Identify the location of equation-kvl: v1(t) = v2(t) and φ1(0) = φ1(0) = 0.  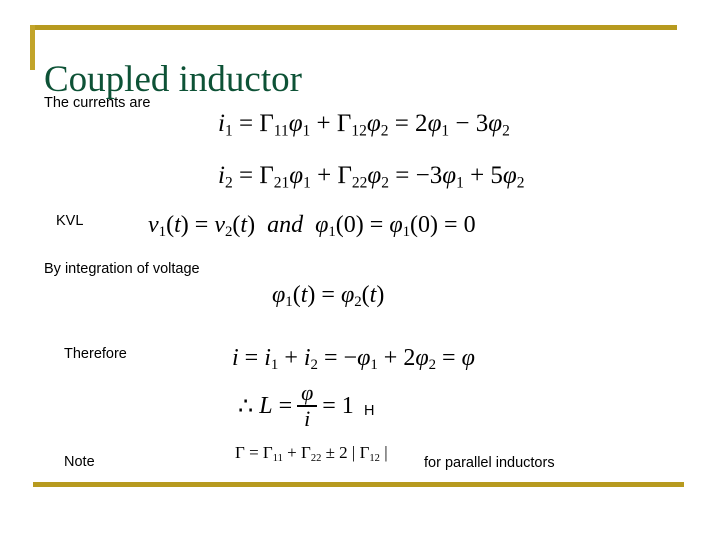
(312, 226).